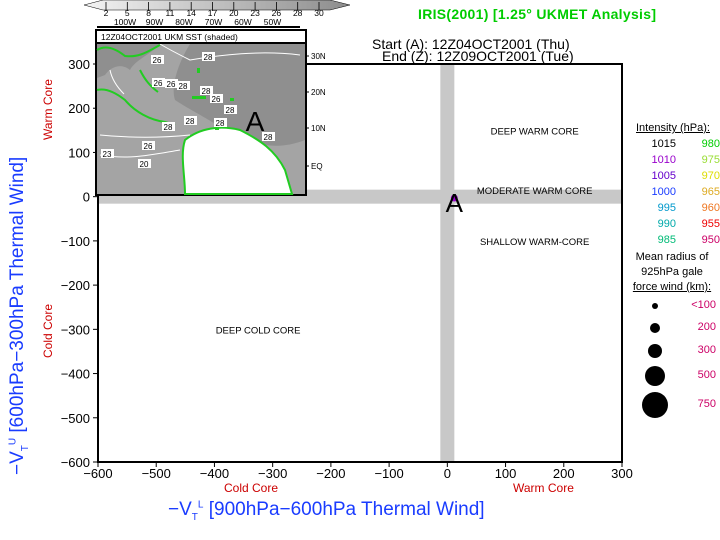 This screenshot has width=720, height=540. Describe the element at coordinates (447, 263) in the screenshot. I see `zero-x-band` at that location.